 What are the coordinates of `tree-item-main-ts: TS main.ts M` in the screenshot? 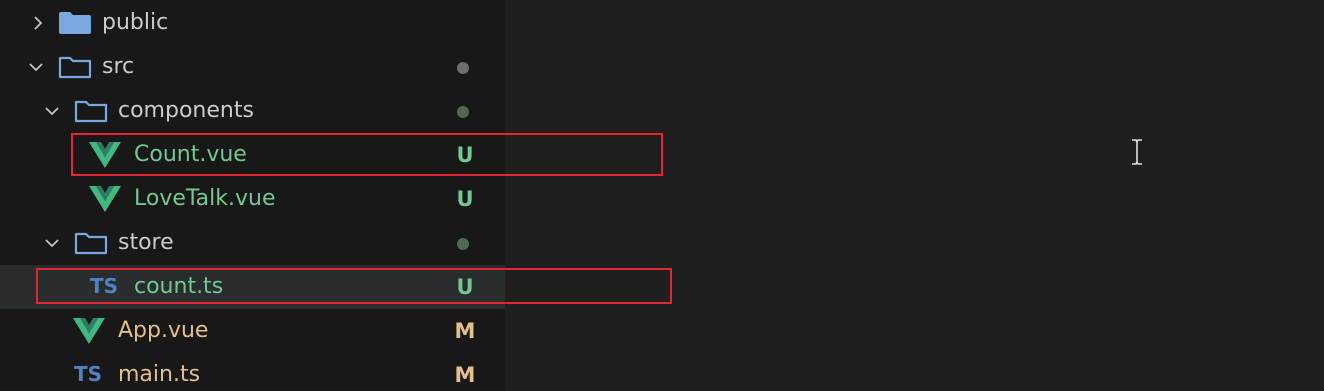 It's located at (252, 372).